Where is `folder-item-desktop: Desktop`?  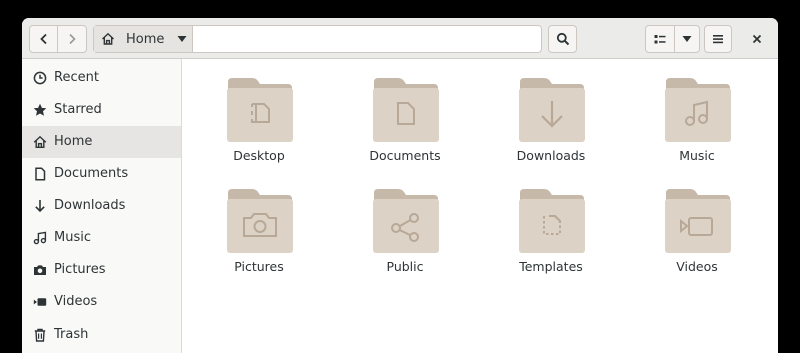 folder-item-desktop: Desktop is located at coordinates (259, 126).